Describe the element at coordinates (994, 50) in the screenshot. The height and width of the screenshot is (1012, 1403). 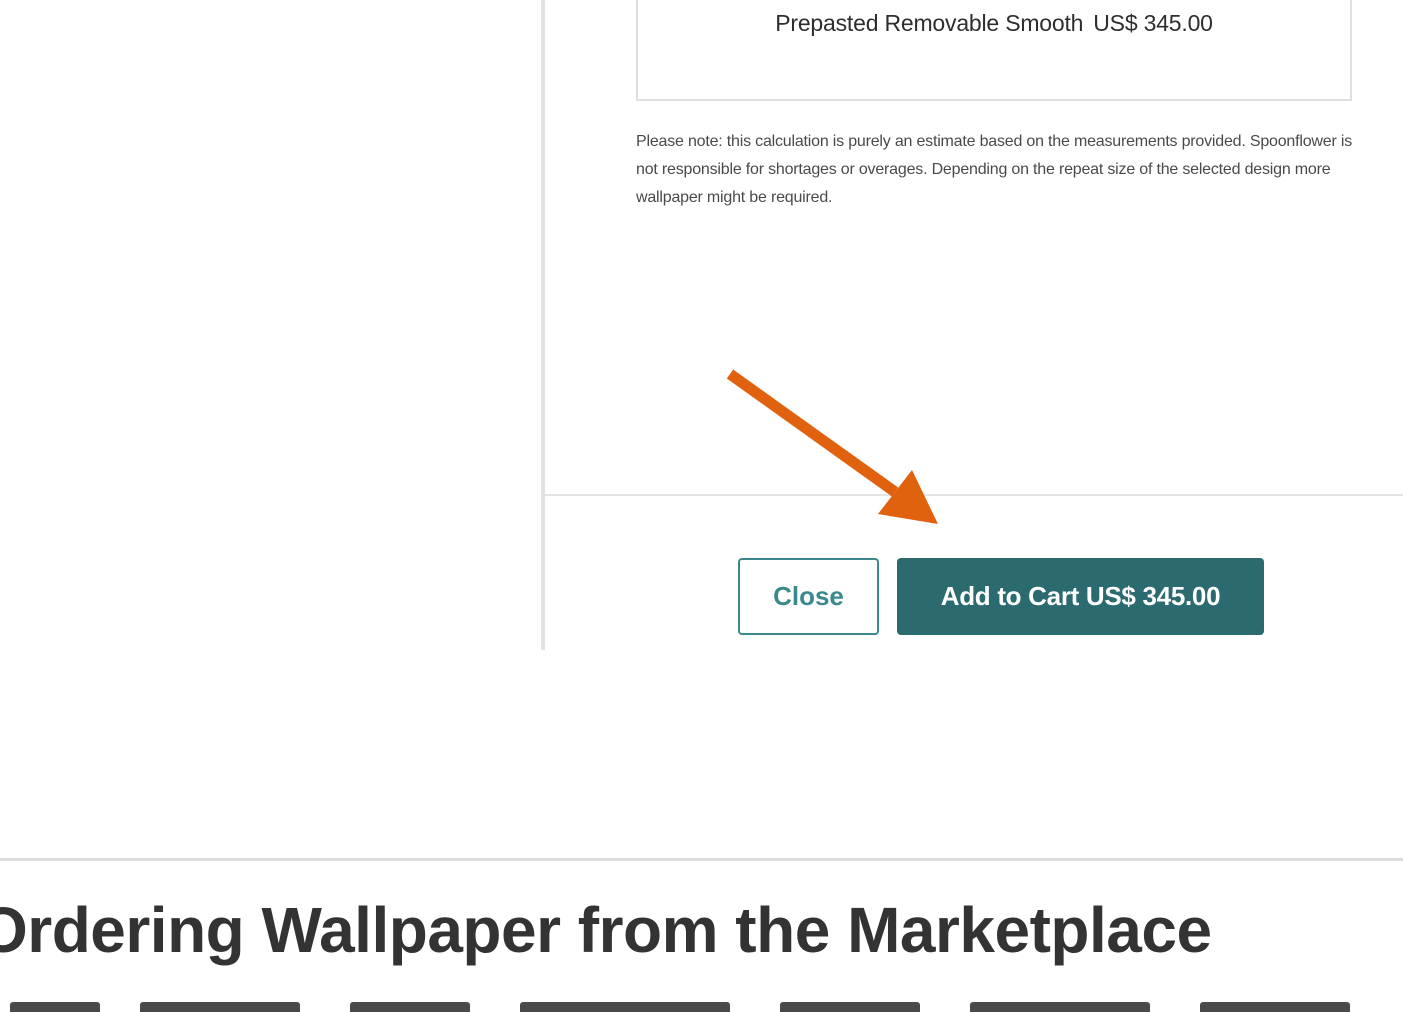
I see `price-summary-box: Prepasted Removable Smooth US$ 345.00` at that location.